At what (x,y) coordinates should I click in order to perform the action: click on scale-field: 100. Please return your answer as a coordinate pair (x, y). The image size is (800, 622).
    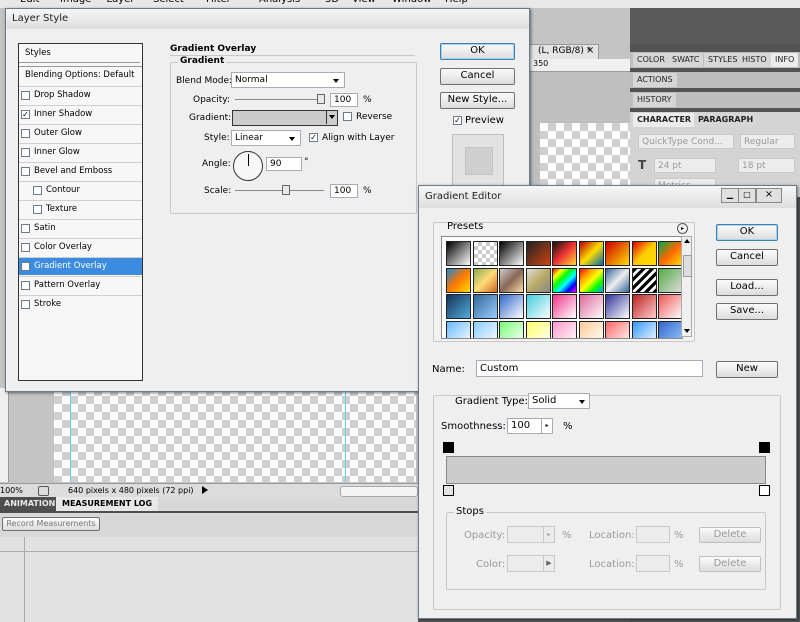
    Looking at the image, I should click on (344, 191).